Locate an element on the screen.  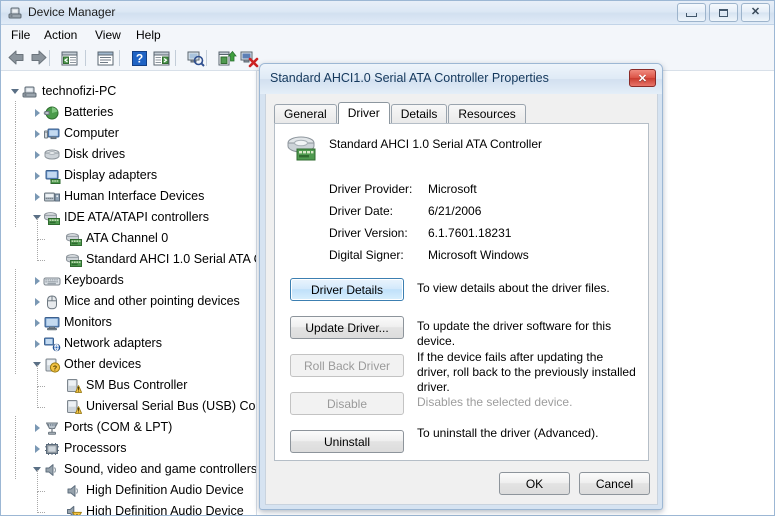
tree-item-display-adapters: Display adapters is located at coordinates (129, 175).